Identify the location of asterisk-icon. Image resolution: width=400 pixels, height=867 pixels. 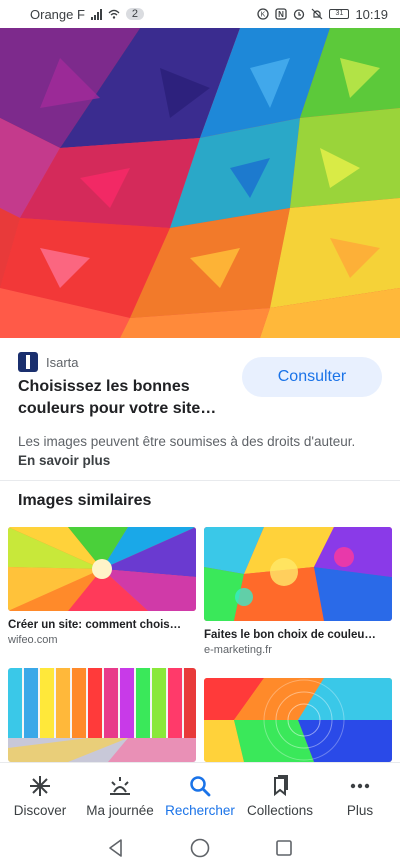
(40, 785).